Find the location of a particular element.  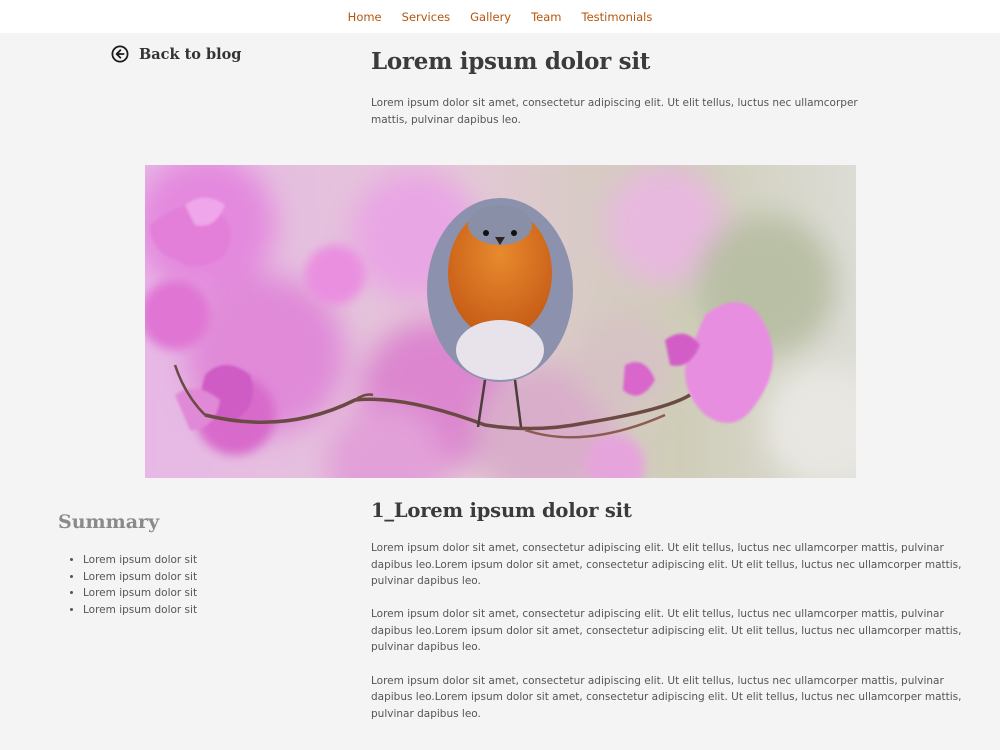

nav-team-link: Team is located at coordinates (546, 17).